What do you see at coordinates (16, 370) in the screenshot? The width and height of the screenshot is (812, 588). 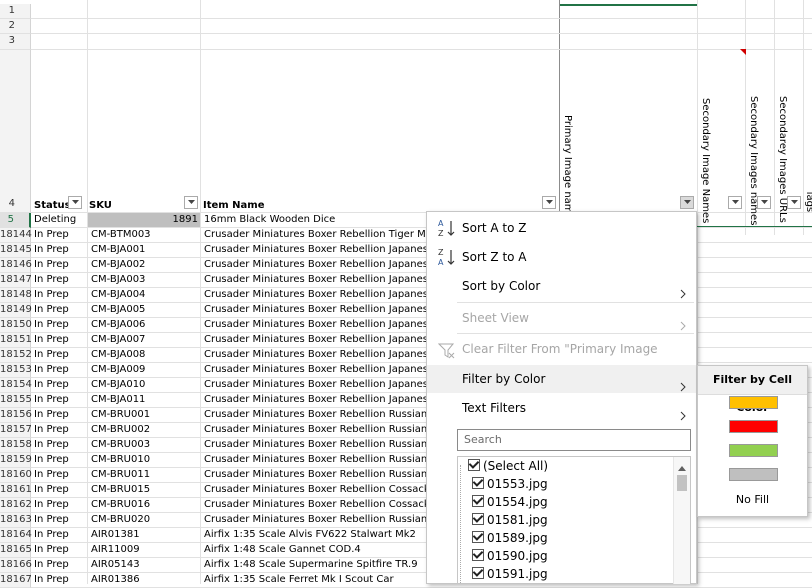 I see `row-header: 18153` at bounding box center [16, 370].